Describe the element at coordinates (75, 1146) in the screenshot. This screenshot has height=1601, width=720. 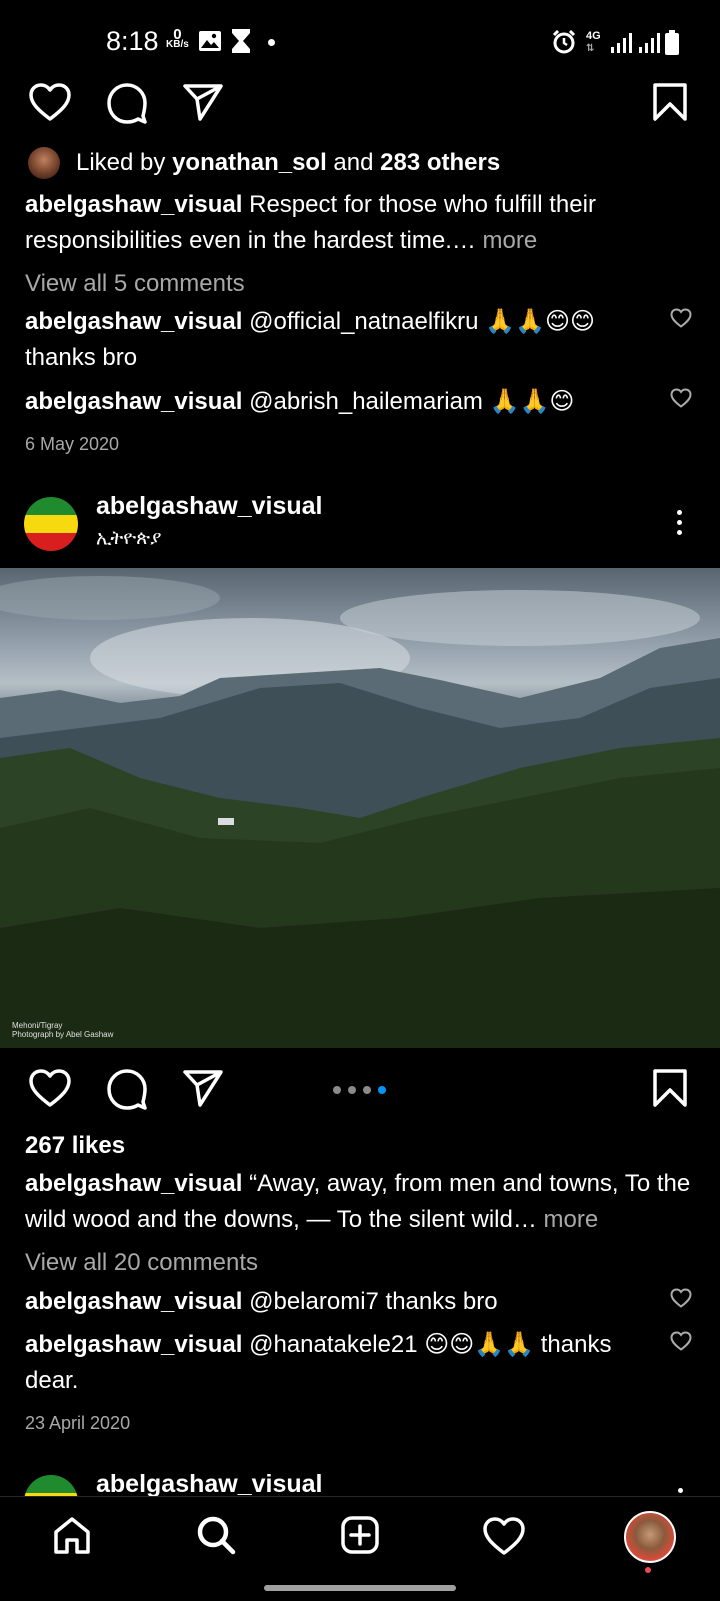
I see `likes-count: 267 likes` at that location.